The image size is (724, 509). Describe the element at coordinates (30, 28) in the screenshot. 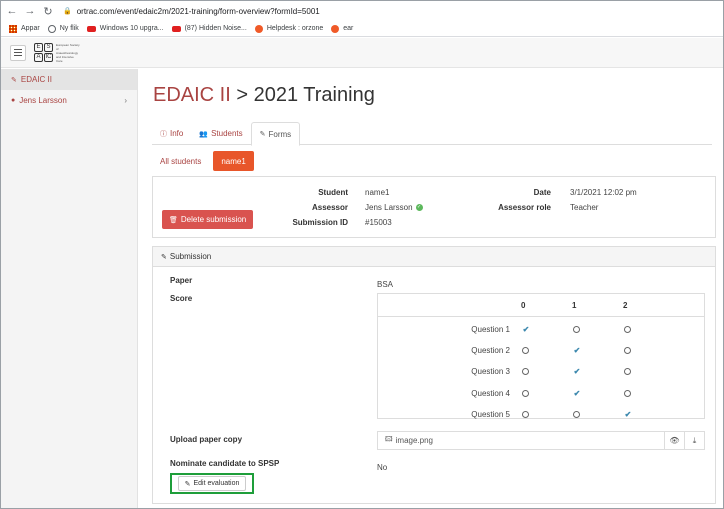

I see `bookmark-label: Appar` at that location.